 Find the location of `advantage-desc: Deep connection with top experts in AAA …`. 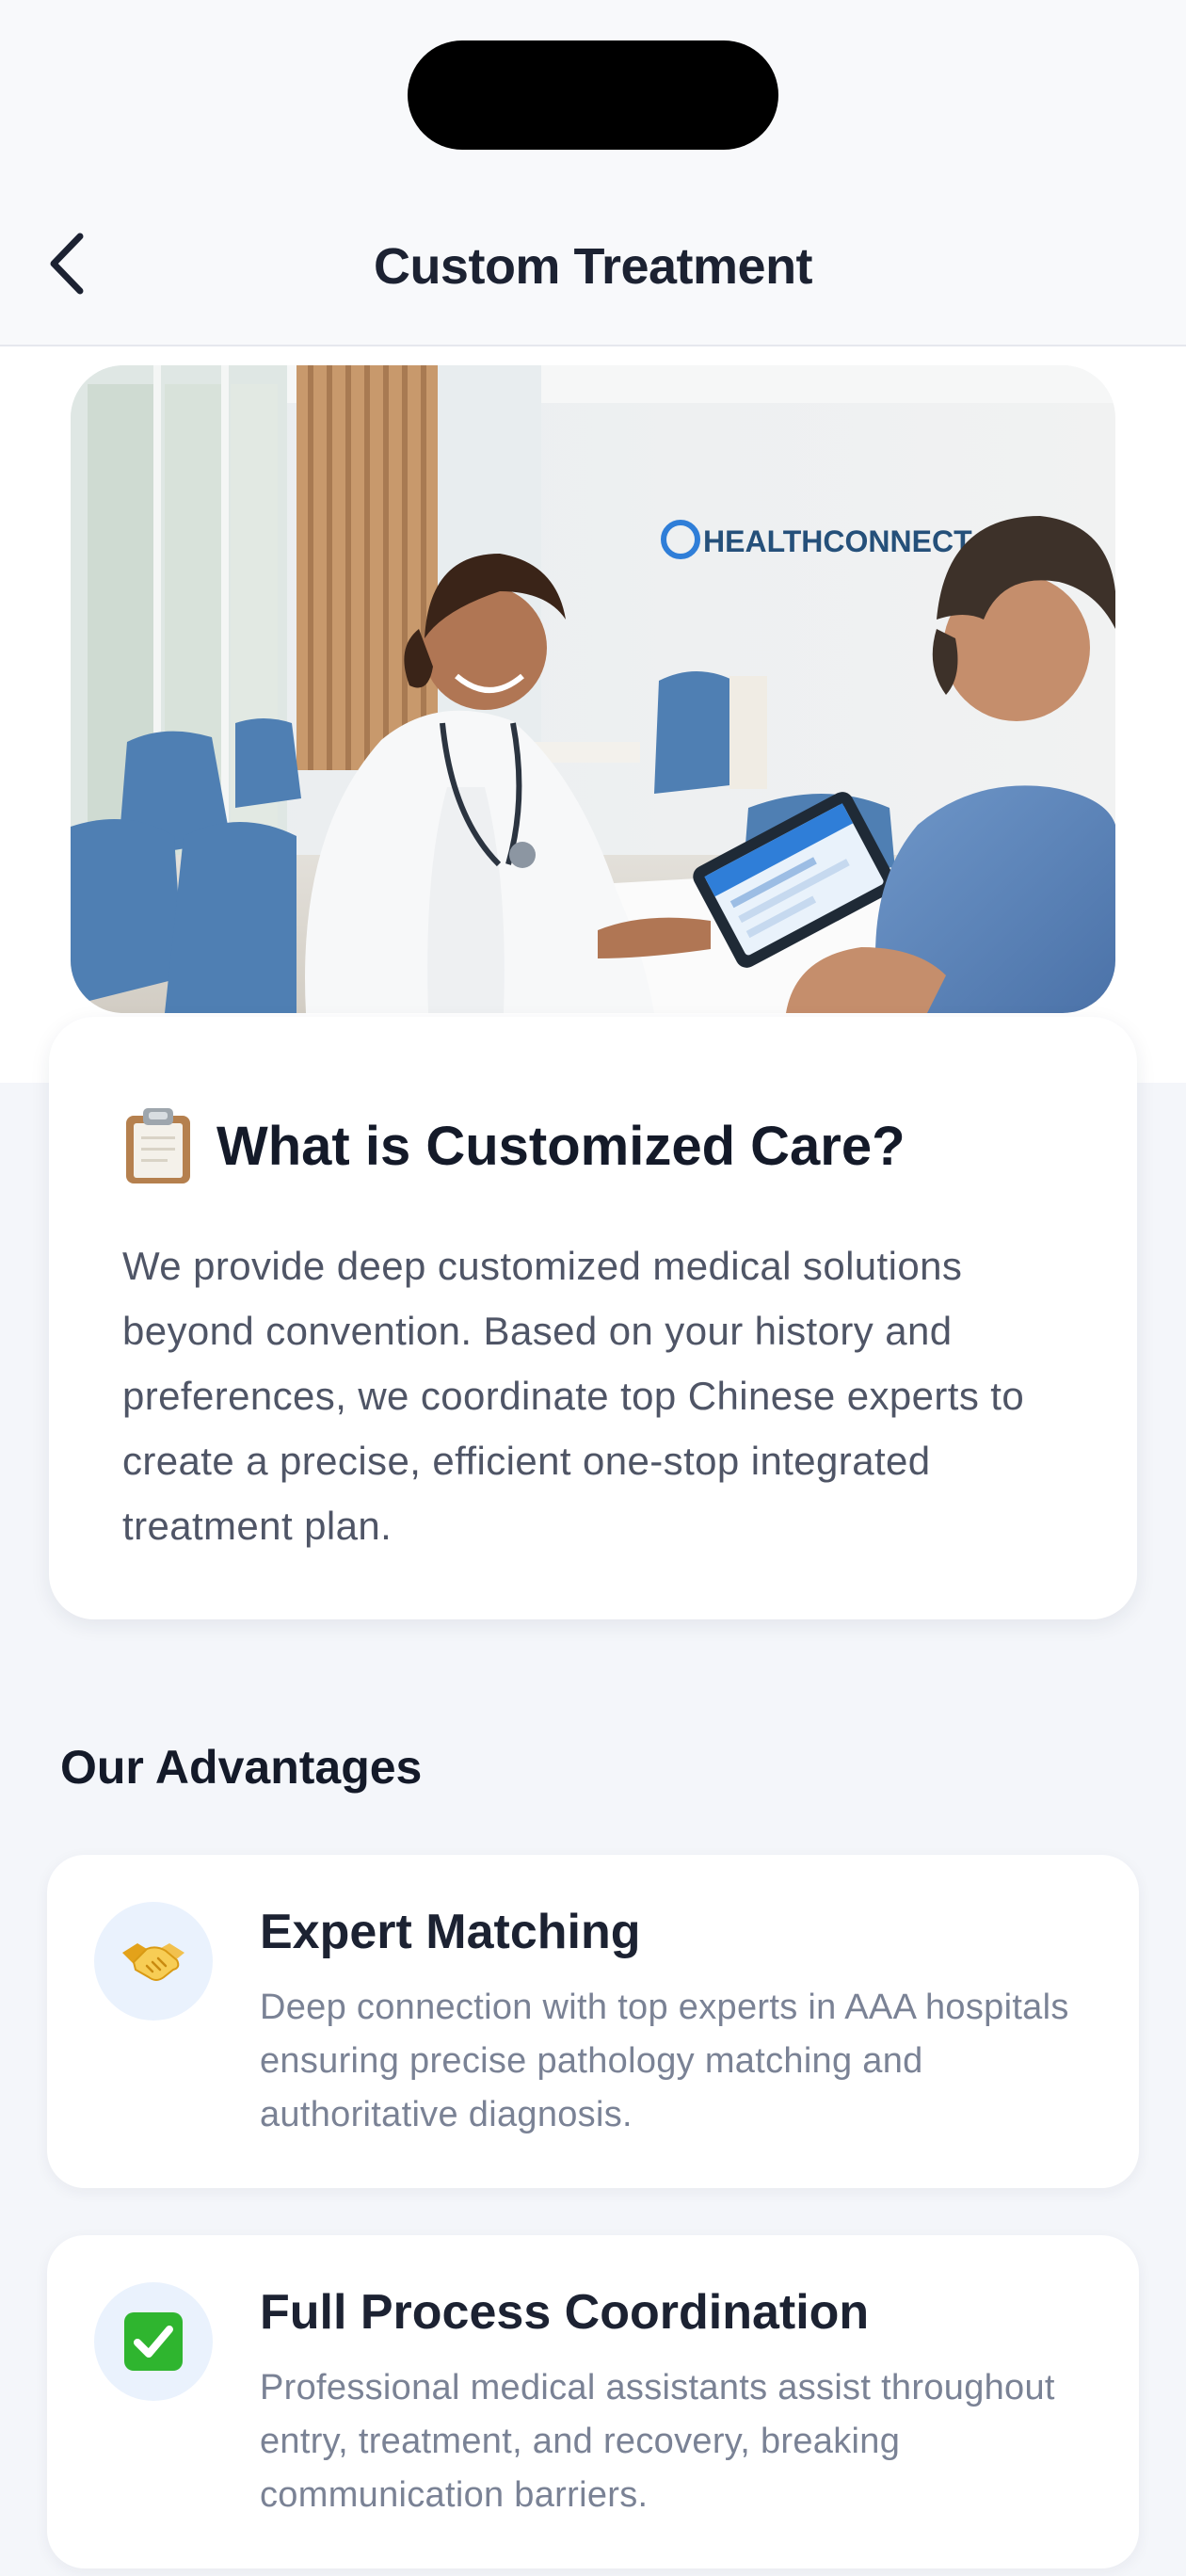

advantage-desc: Deep connection with top experts in AAA … is located at coordinates (664, 2061).